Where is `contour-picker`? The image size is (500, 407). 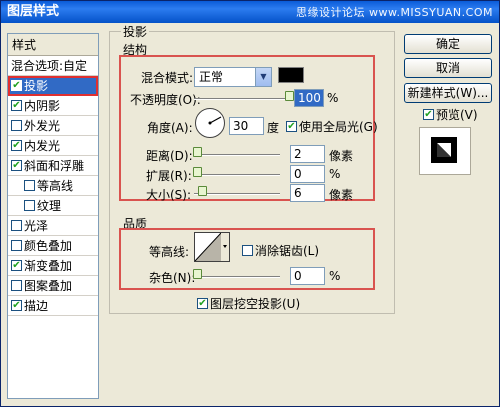 contour-picker is located at coordinates (212, 247).